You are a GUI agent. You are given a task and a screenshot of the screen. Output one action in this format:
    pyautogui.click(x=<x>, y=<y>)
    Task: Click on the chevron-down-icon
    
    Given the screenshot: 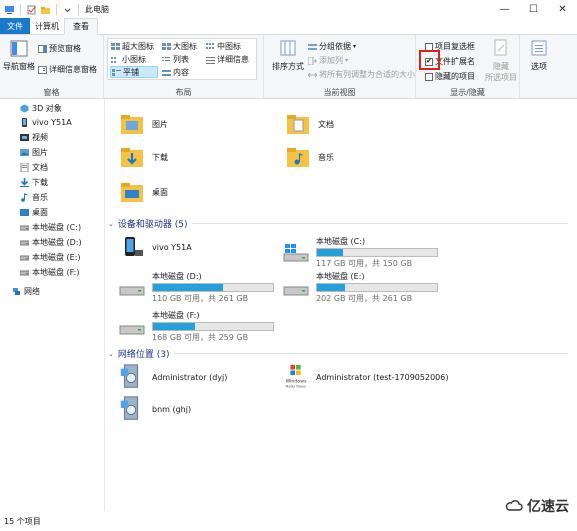 What is the action you would take?
    pyautogui.click(x=67, y=10)
    